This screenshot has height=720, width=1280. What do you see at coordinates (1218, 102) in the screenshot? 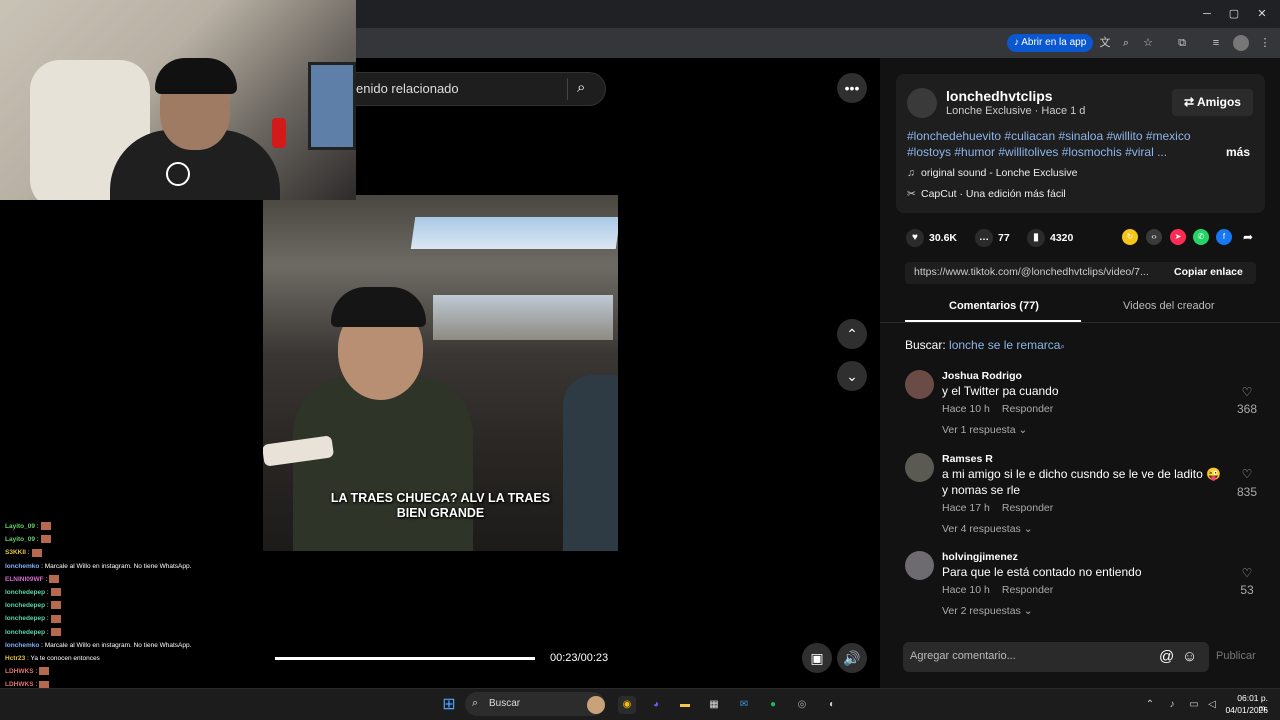
I see `friends-button-label: Amigos` at bounding box center [1218, 102].